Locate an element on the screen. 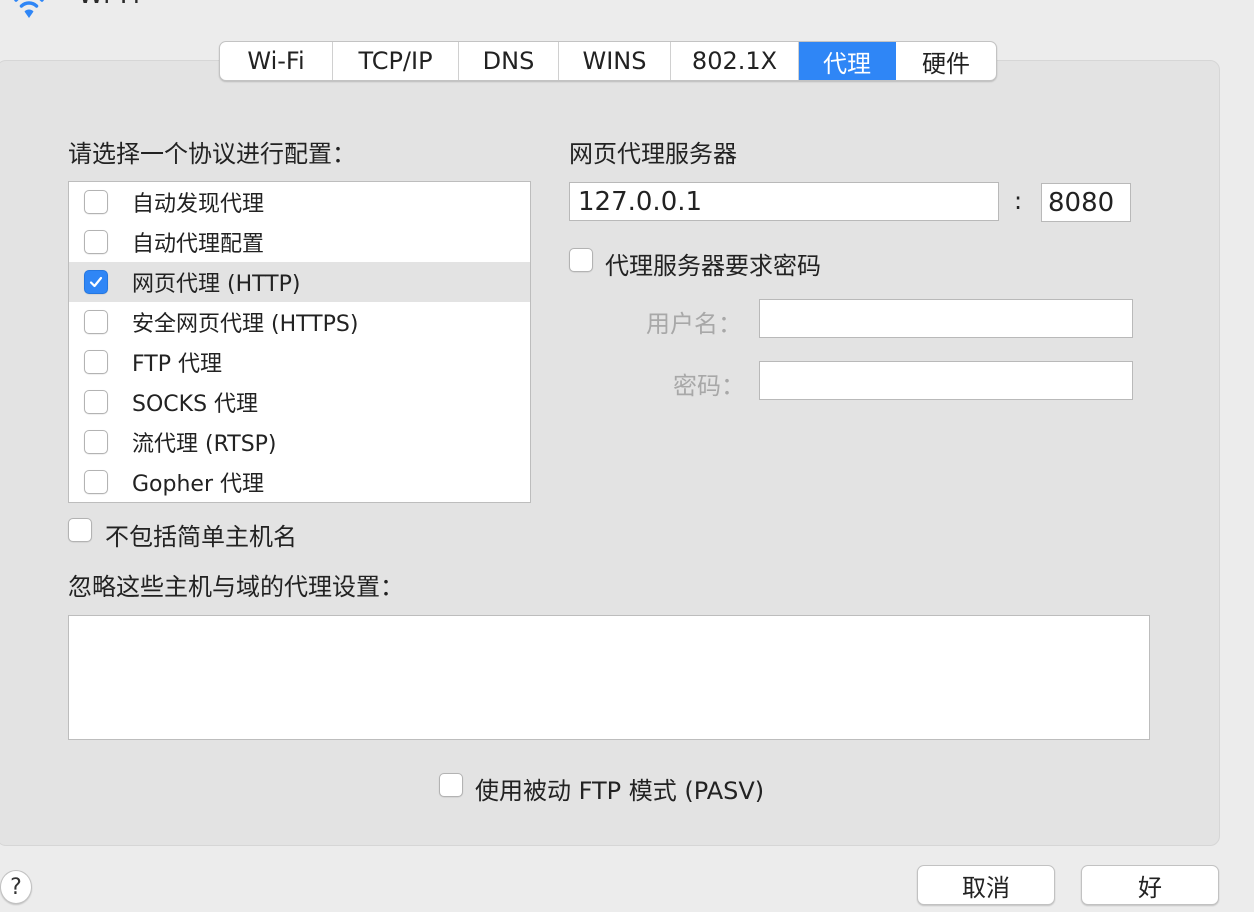 Image resolution: width=1254 pixels, height=912 pixels. exclude-simple-hostnames-label: 不包括简单主机名 is located at coordinates (201, 537).